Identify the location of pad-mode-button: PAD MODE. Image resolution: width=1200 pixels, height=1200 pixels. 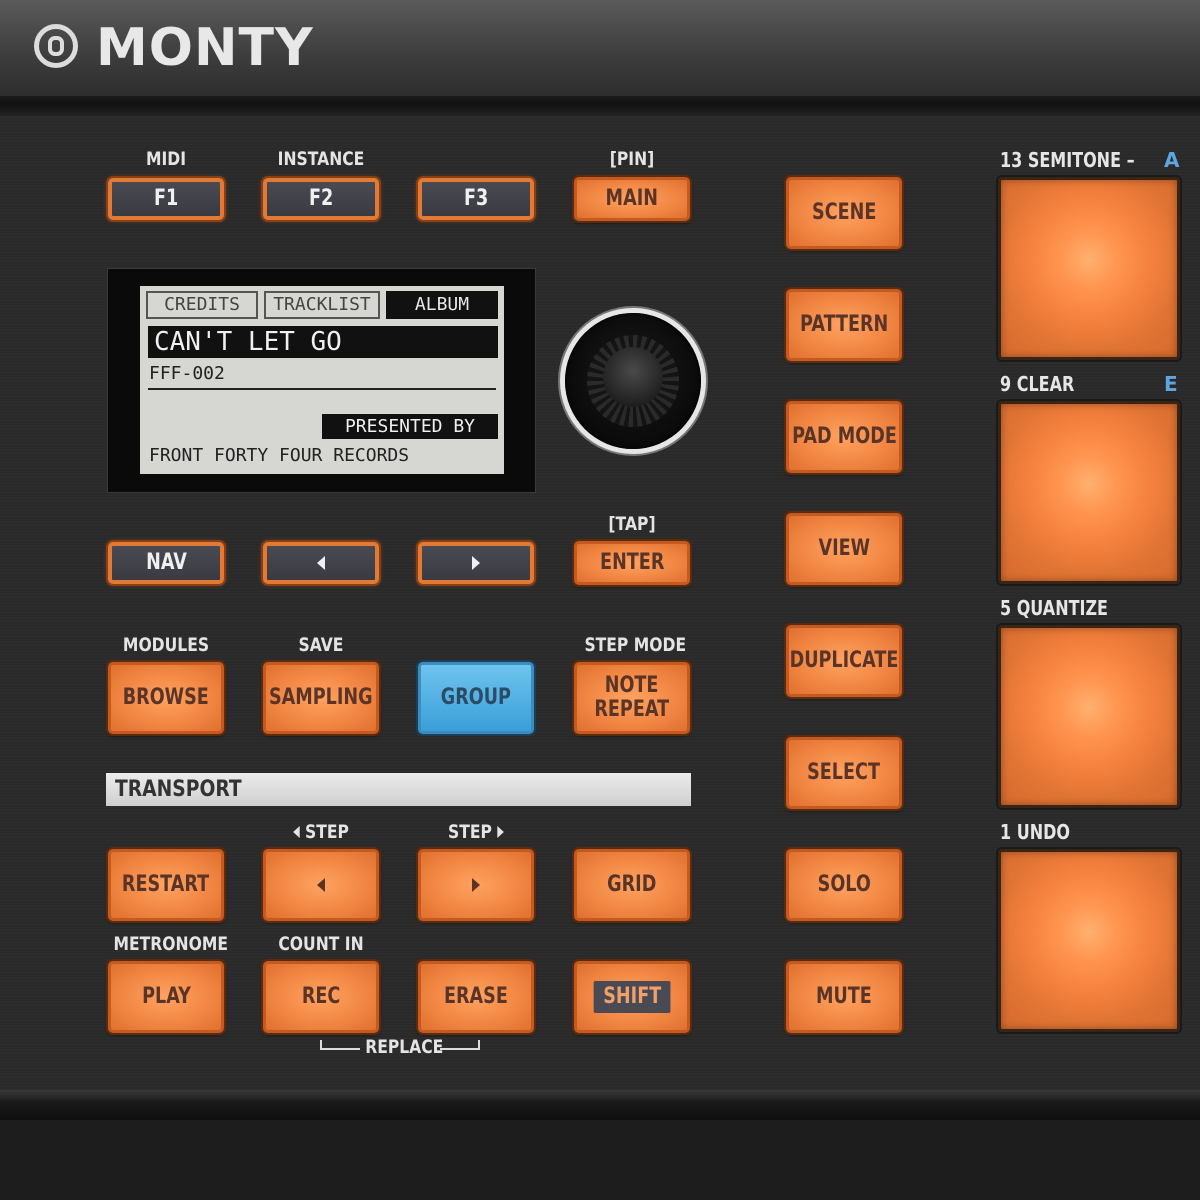
(844, 437).